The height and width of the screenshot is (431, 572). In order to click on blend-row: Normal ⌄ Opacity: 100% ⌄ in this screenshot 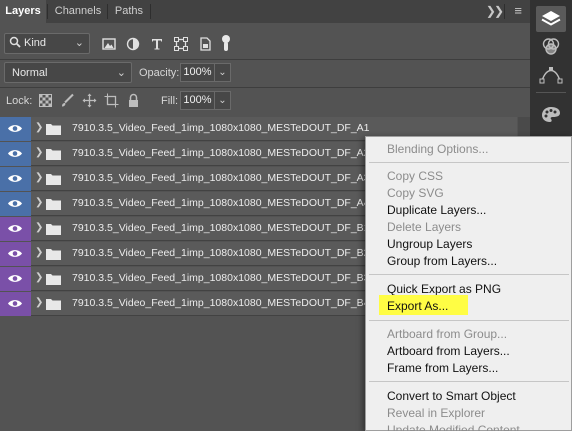, I will do `click(265, 73)`.